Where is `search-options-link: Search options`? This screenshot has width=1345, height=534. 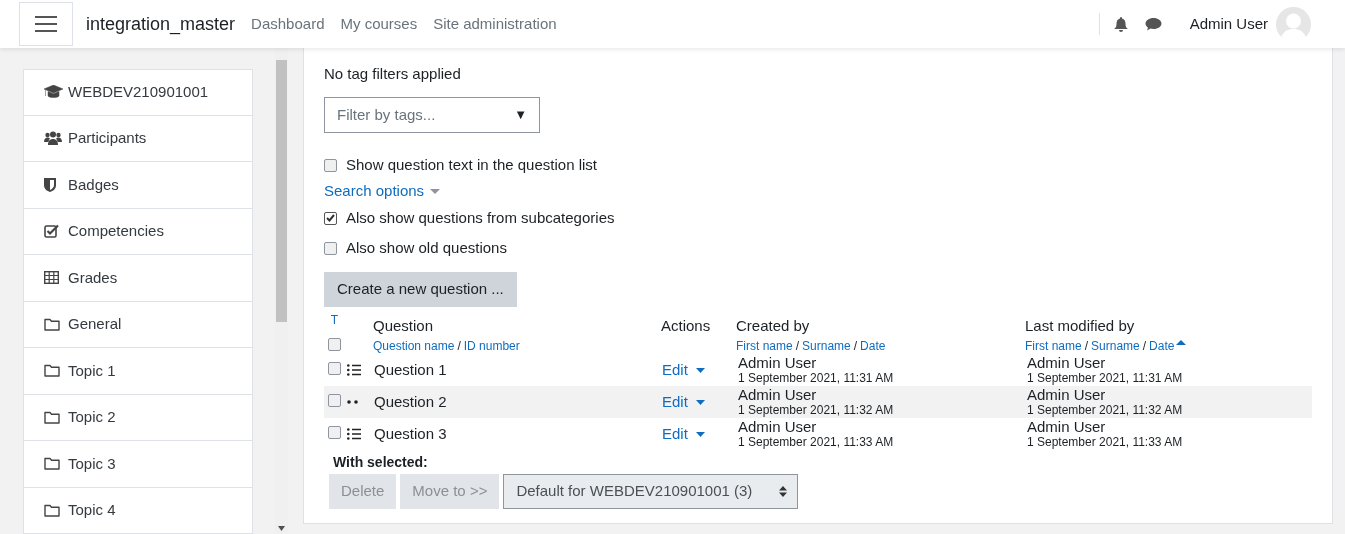 search-options-link: Search options is located at coordinates (382, 191).